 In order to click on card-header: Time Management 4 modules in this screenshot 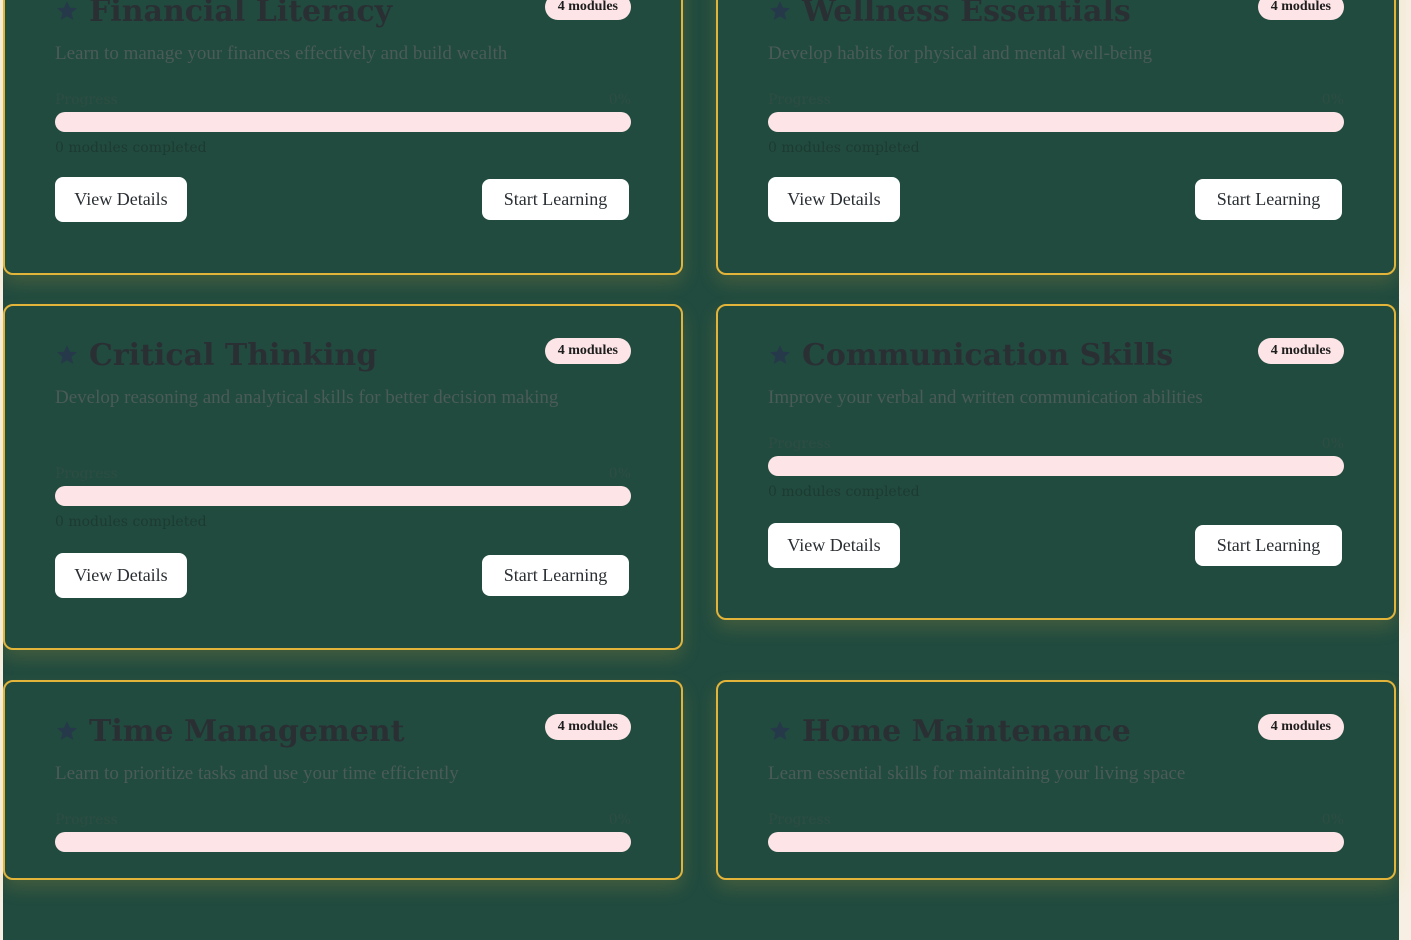, I will do `click(343, 734)`.